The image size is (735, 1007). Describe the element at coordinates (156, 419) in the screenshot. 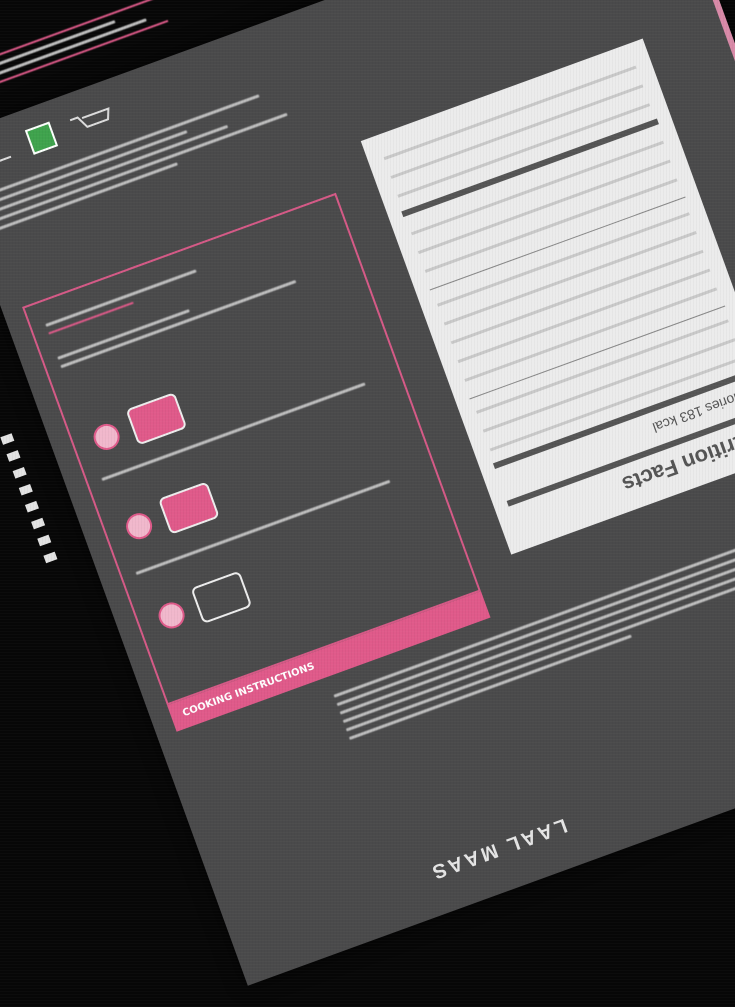

I see `toaster-icon` at that location.